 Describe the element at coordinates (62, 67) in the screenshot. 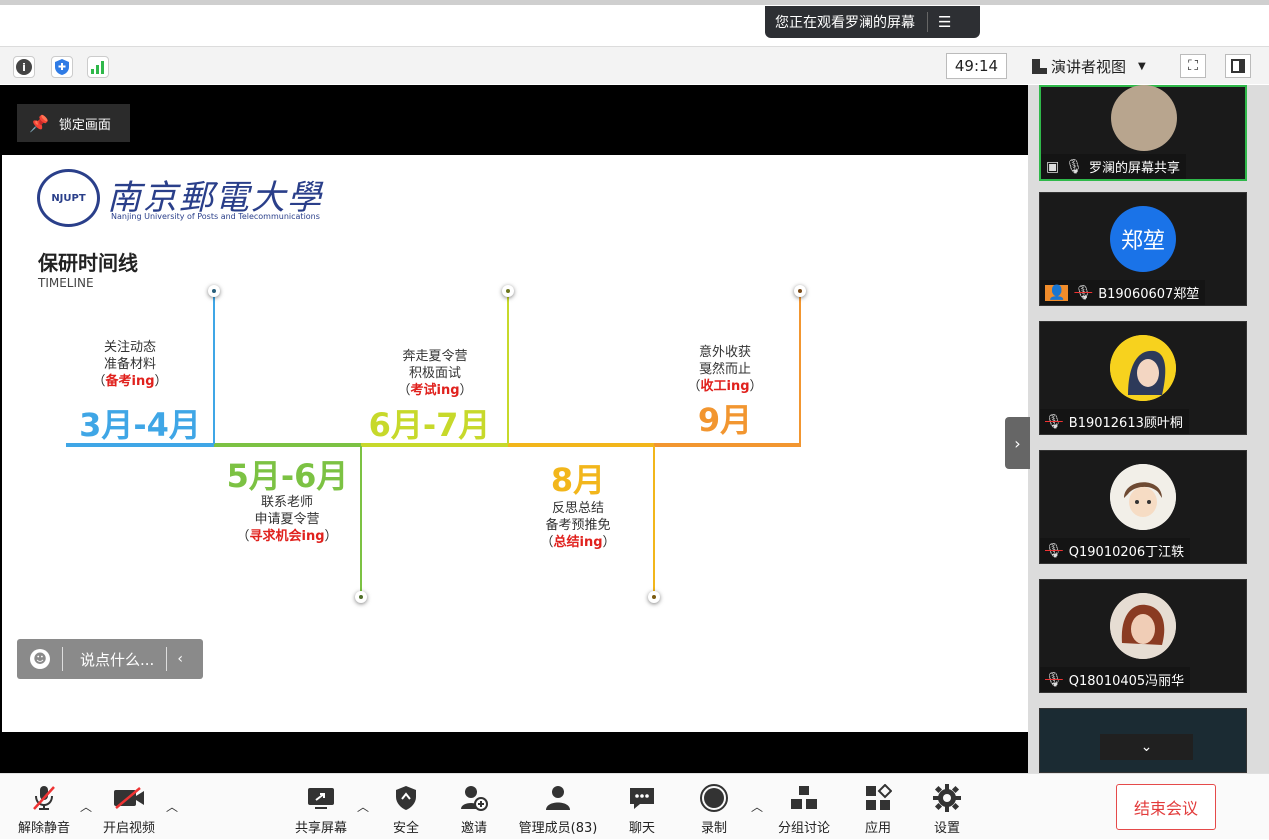

I see `shield-icon` at that location.